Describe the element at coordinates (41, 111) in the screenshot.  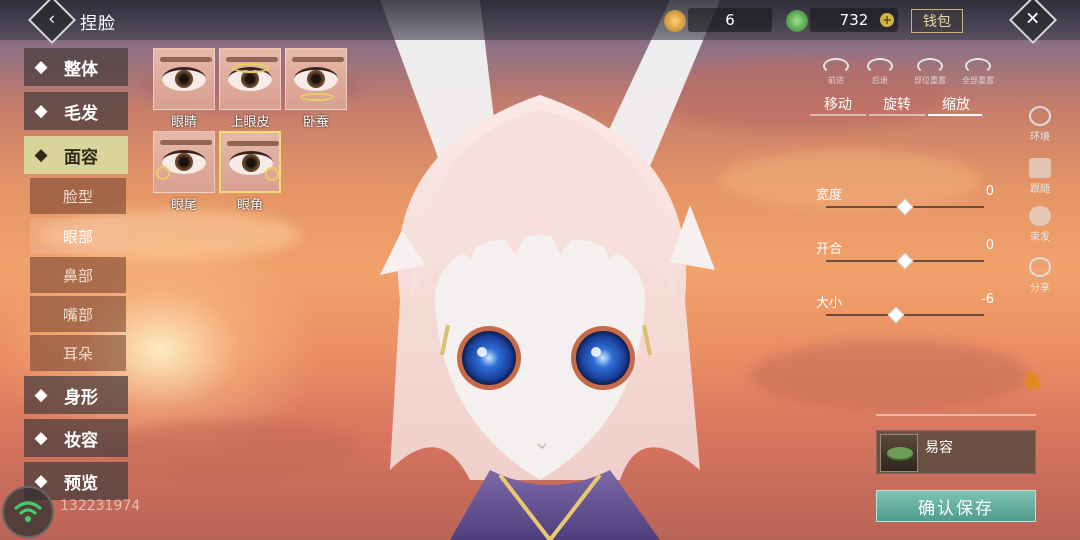
I see `hair-icon: ◆` at that location.